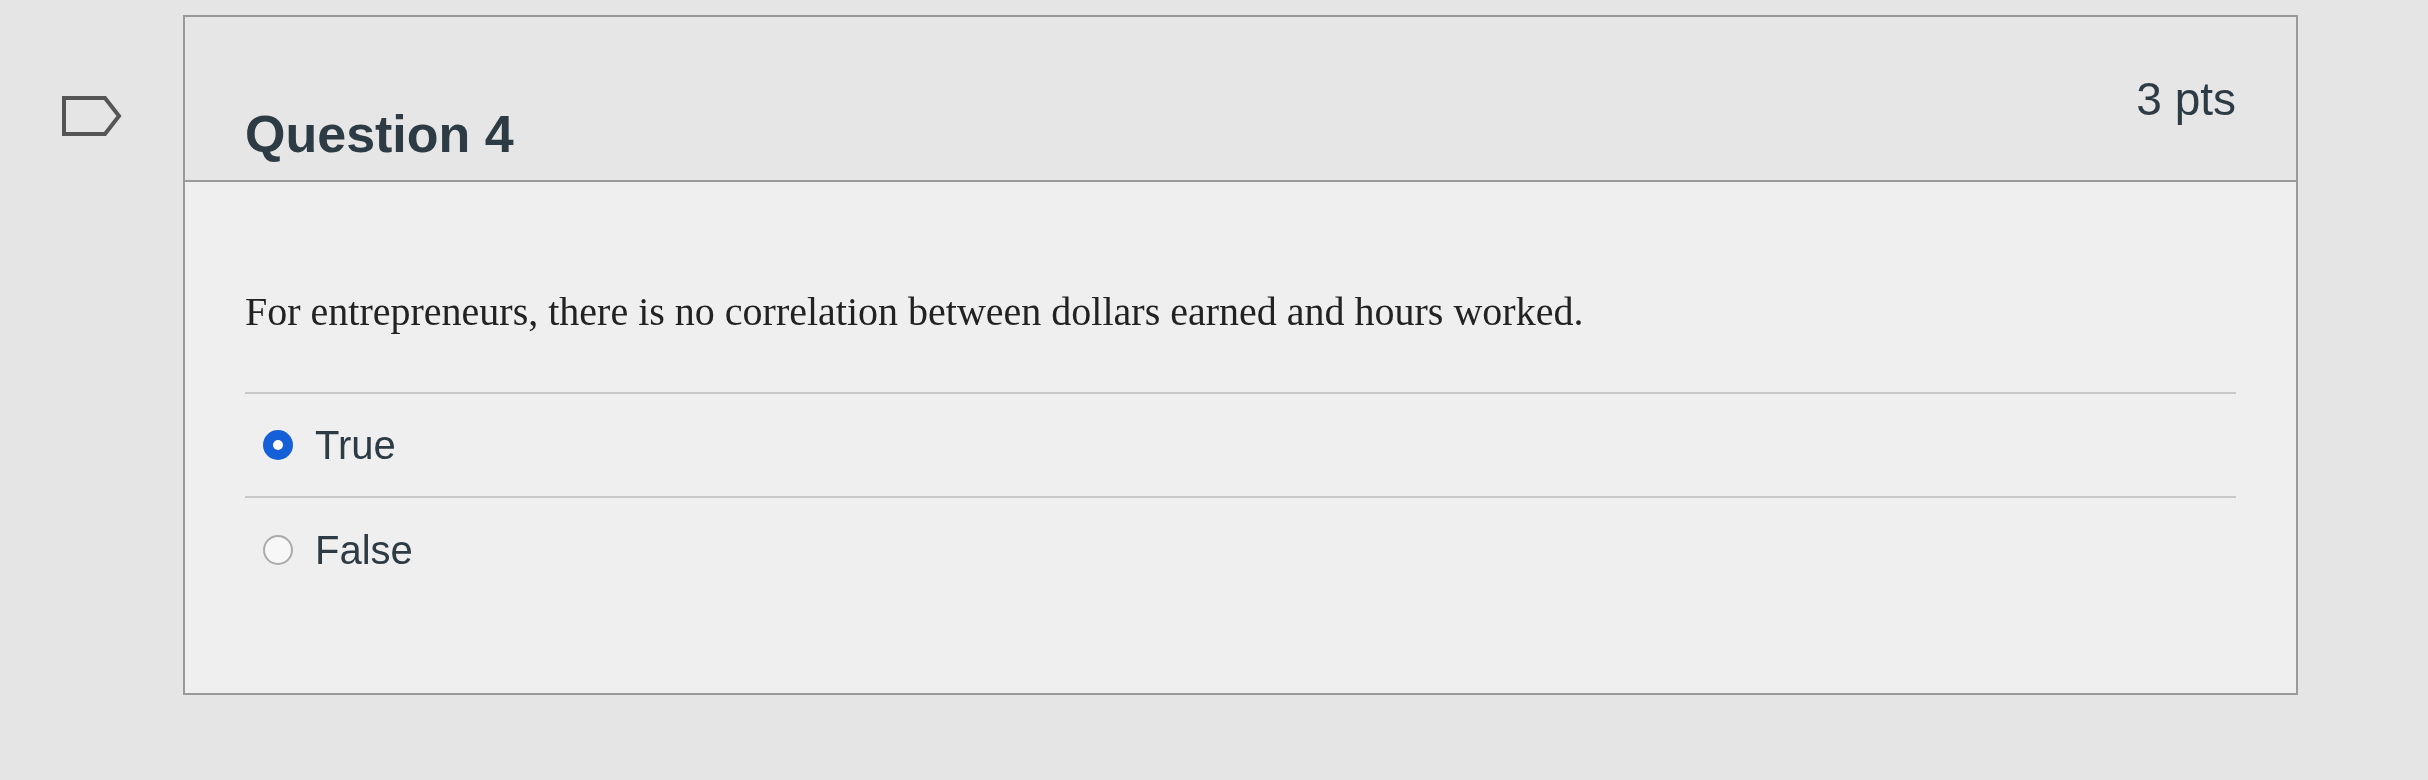 Image resolution: width=2428 pixels, height=780 pixels. Describe the element at coordinates (915, 312) in the screenshot. I see `question-text: For entrepreneurs, there is no correlation between dollars earned and hours worked.` at that location.